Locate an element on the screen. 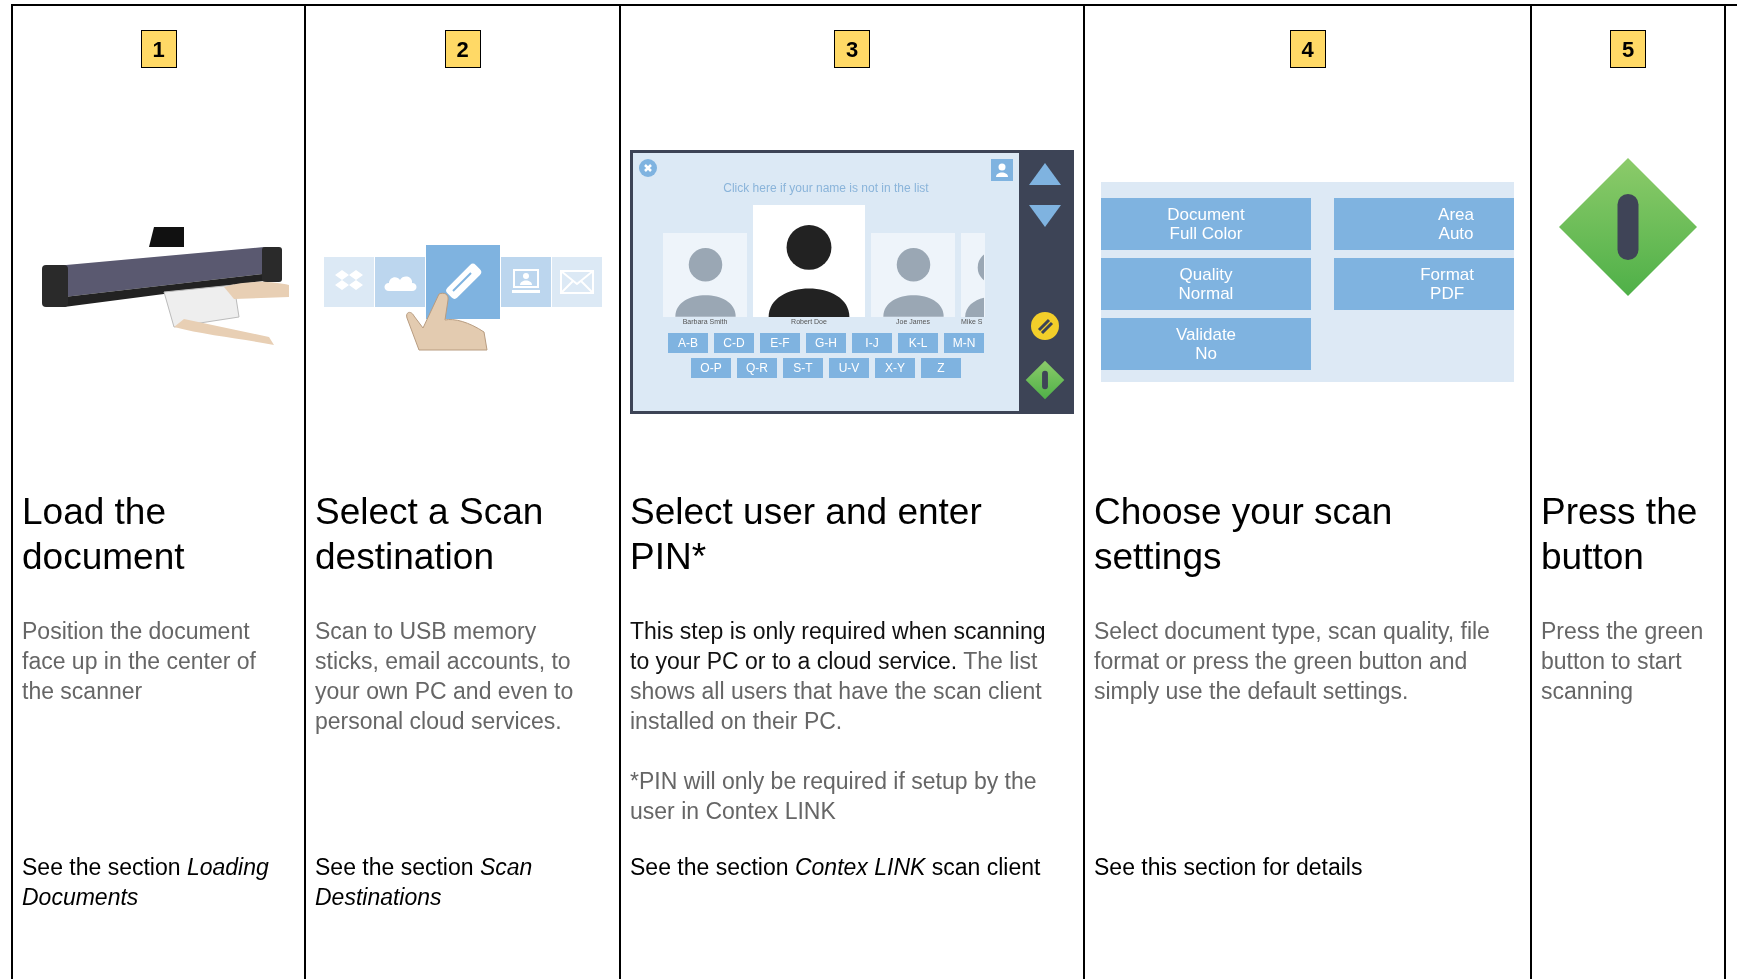 The width and height of the screenshot is (1737, 979). letter-filter-button: C-D is located at coordinates (734, 343).